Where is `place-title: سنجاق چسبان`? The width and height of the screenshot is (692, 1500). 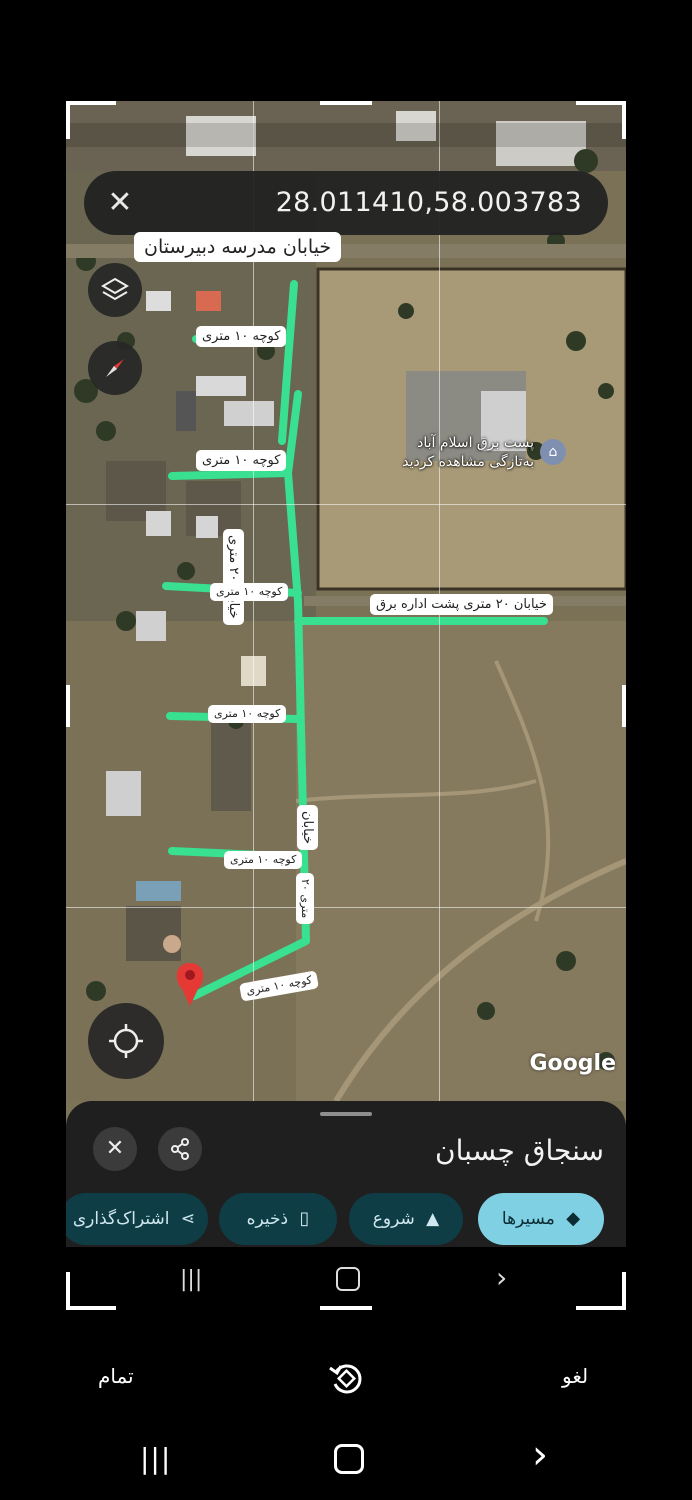 place-title: سنجاق چسبان is located at coordinates (519, 1150).